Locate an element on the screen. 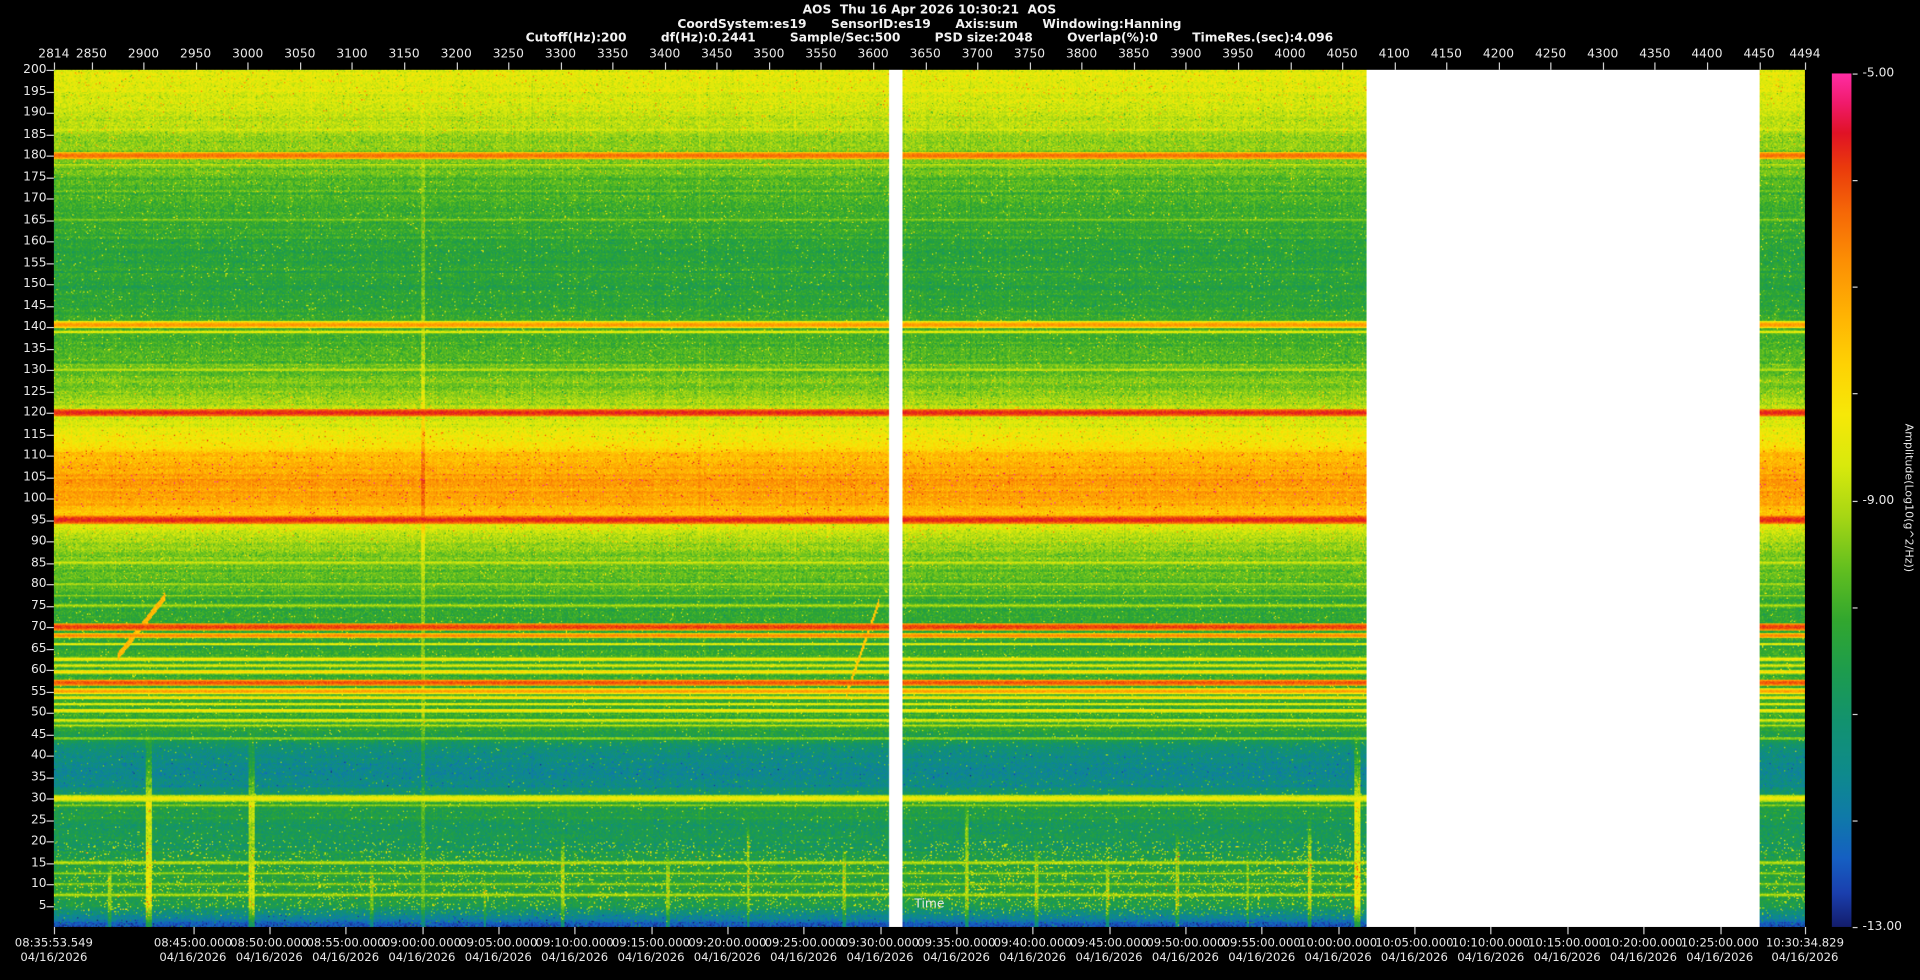 The height and width of the screenshot is (980, 1920). record-axis-tick-label: 3750 is located at coordinates (1029, 54).